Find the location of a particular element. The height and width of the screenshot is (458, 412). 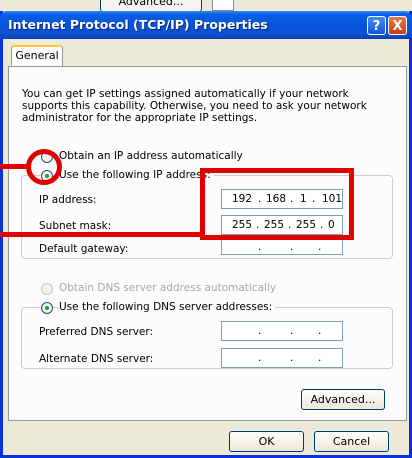

window-title: Internet Protocol (TCP/IP) Properties is located at coordinates (138, 24).